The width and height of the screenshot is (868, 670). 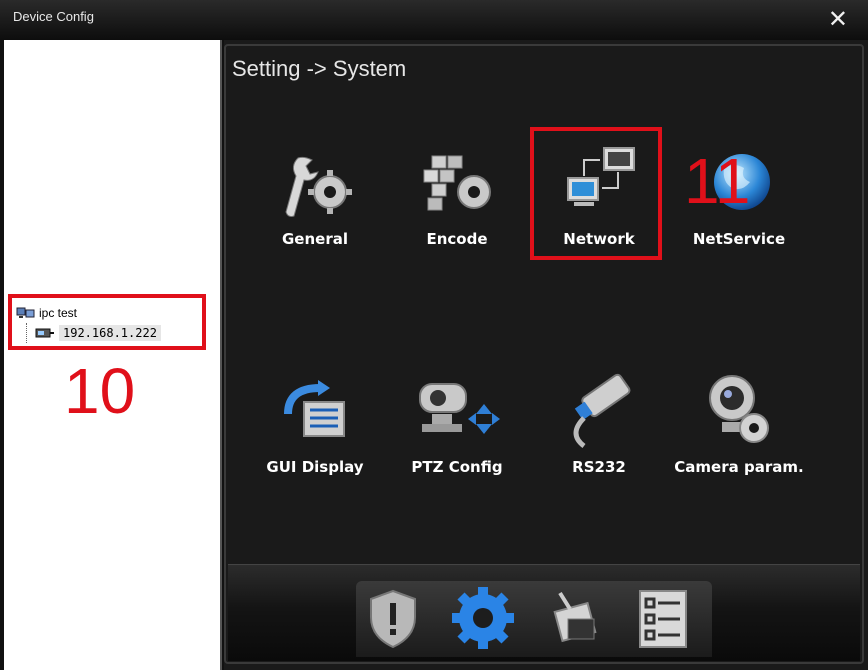 I want to click on wrench-gear-icon, so click(x=318, y=186).